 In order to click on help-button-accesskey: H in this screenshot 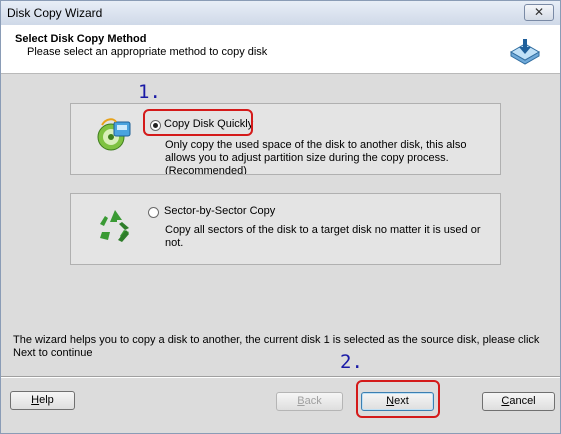, I will do `click(35, 400)`.